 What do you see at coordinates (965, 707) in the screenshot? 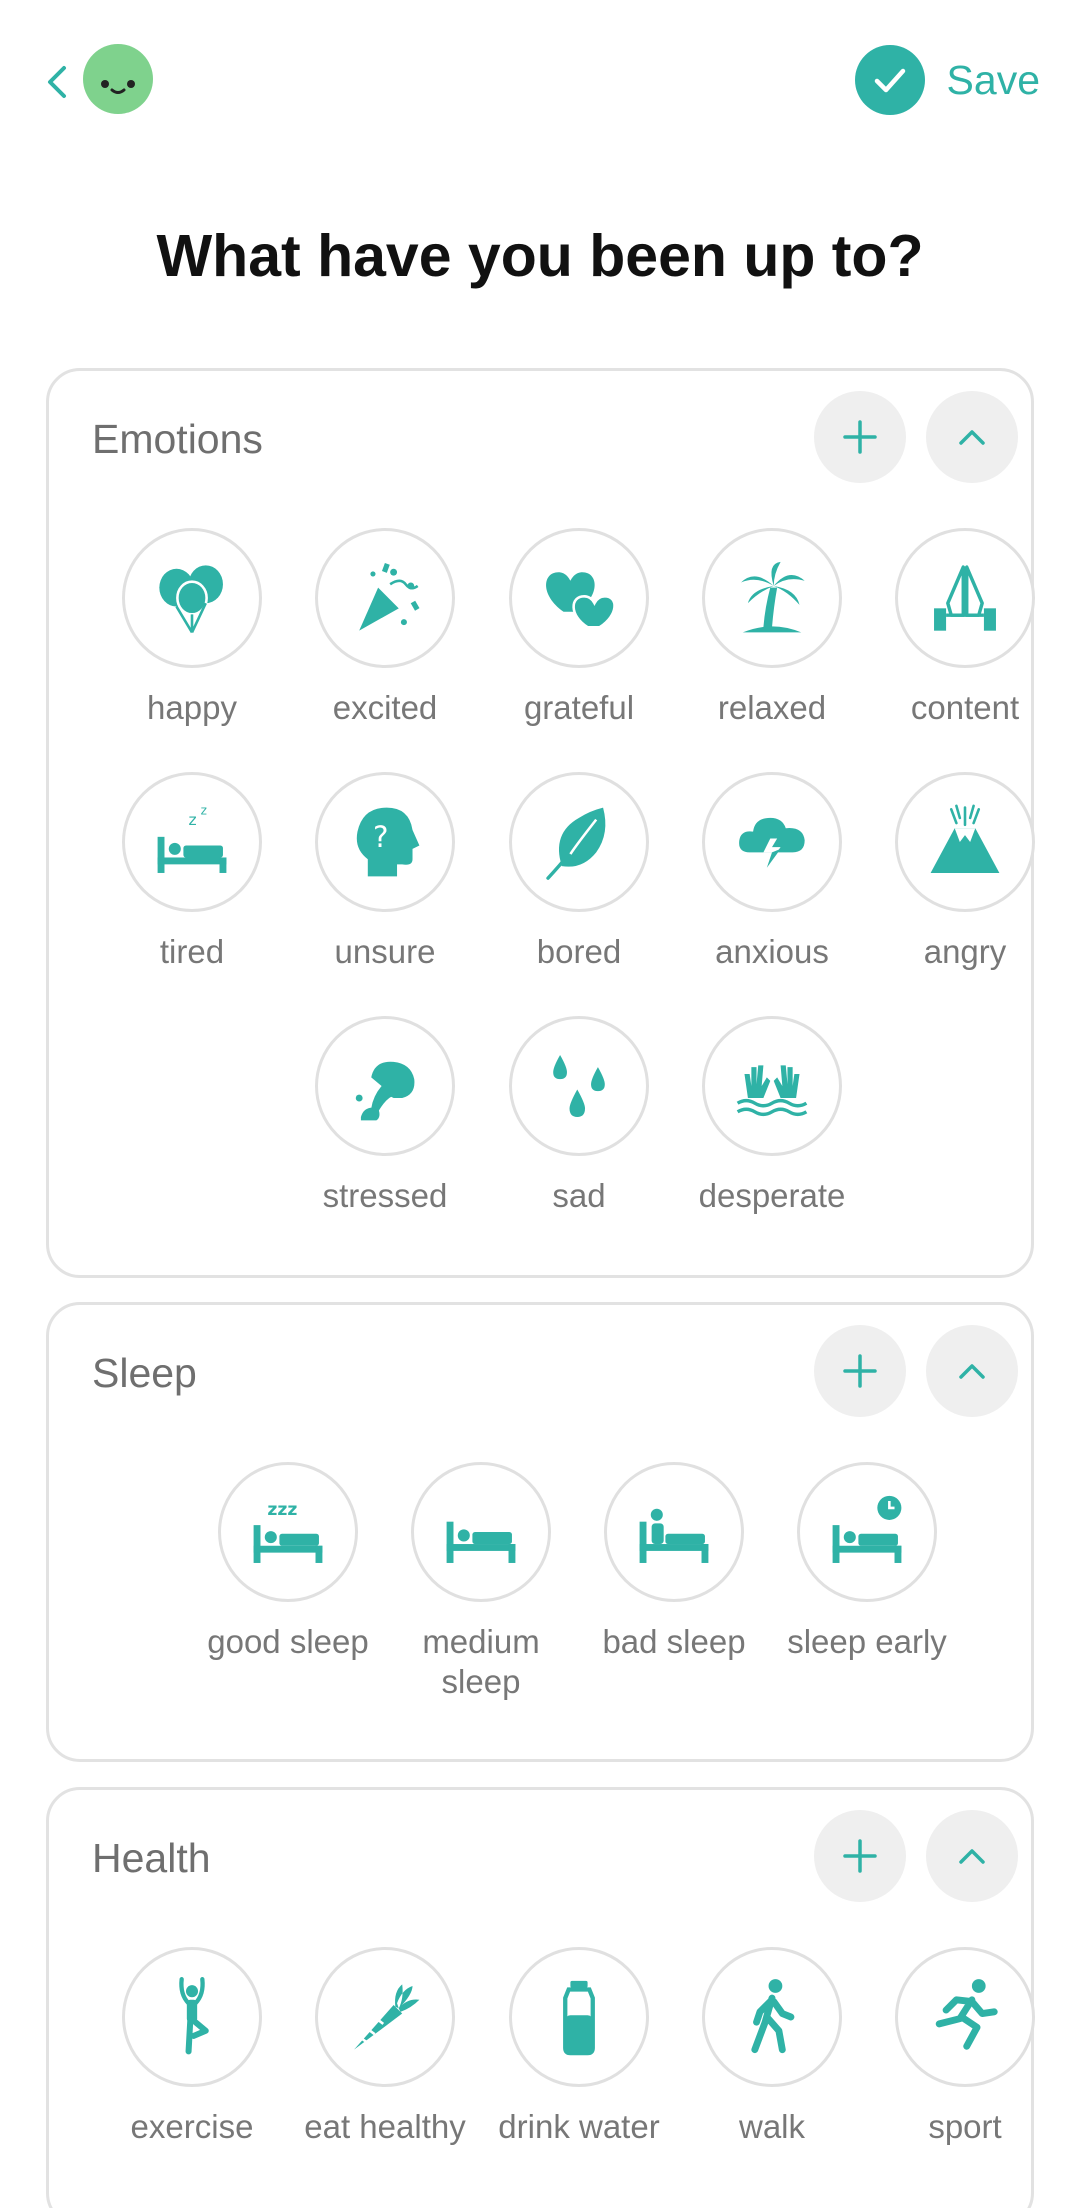
I see `item-label: content` at bounding box center [965, 707].